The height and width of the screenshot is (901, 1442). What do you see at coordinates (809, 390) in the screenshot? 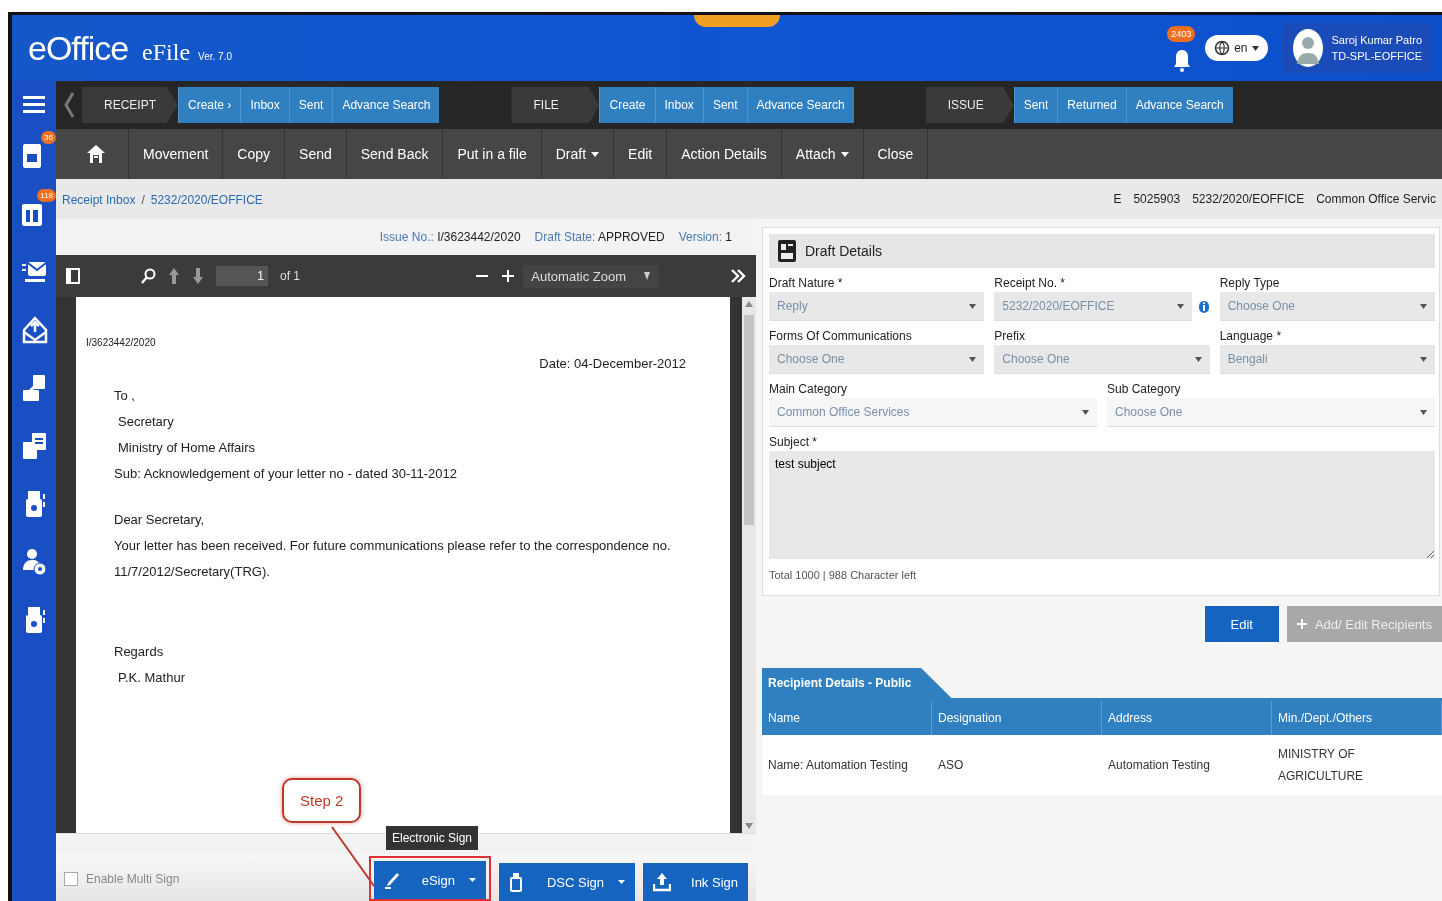
I see `field-label: Main Category` at bounding box center [809, 390].